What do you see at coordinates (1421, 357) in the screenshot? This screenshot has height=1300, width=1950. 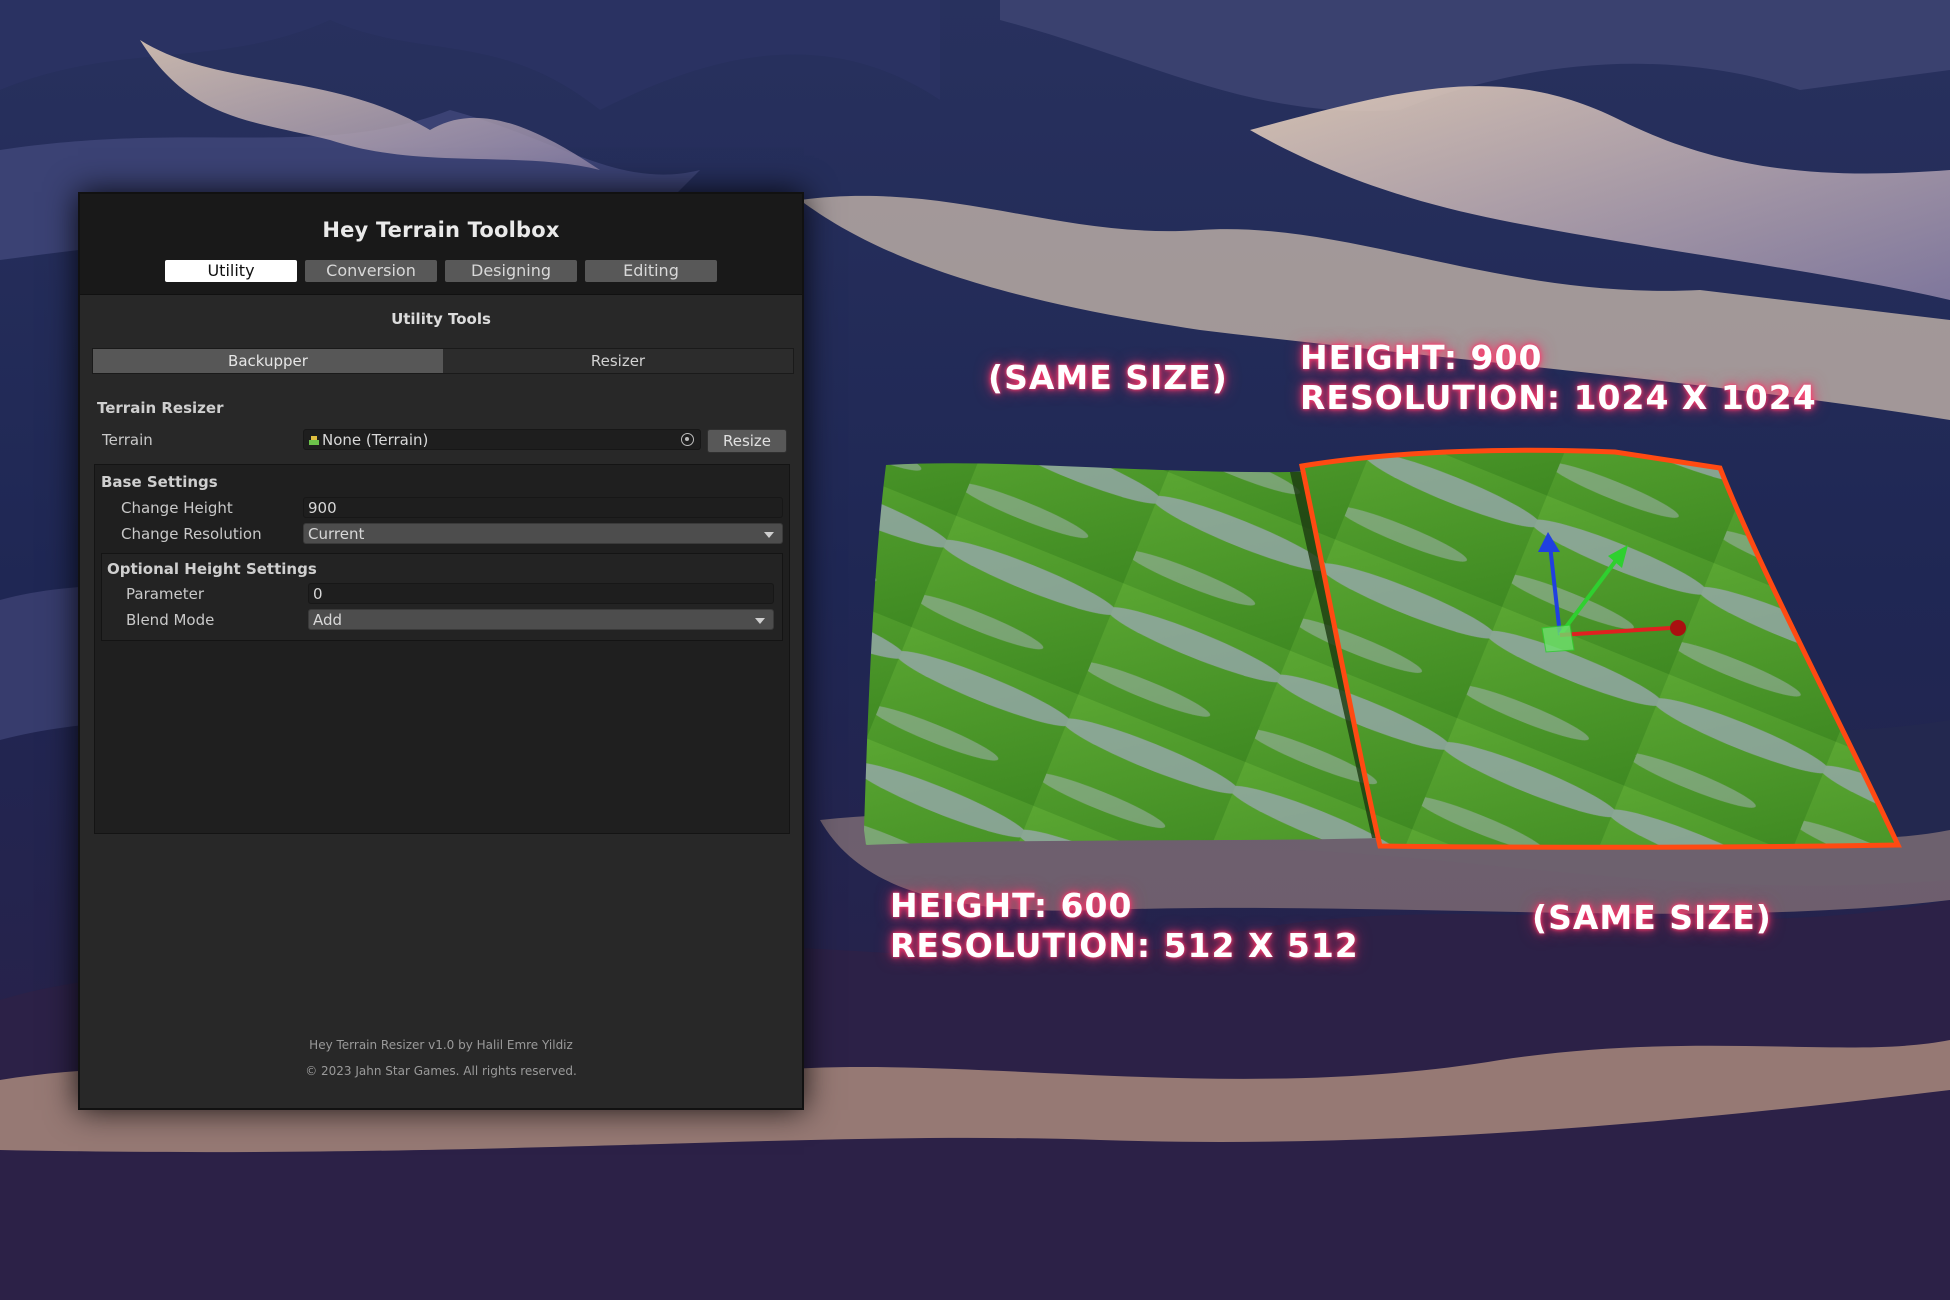 I see `right-height-annotation: HEIGHT: 900` at bounding box center [1421, 357].